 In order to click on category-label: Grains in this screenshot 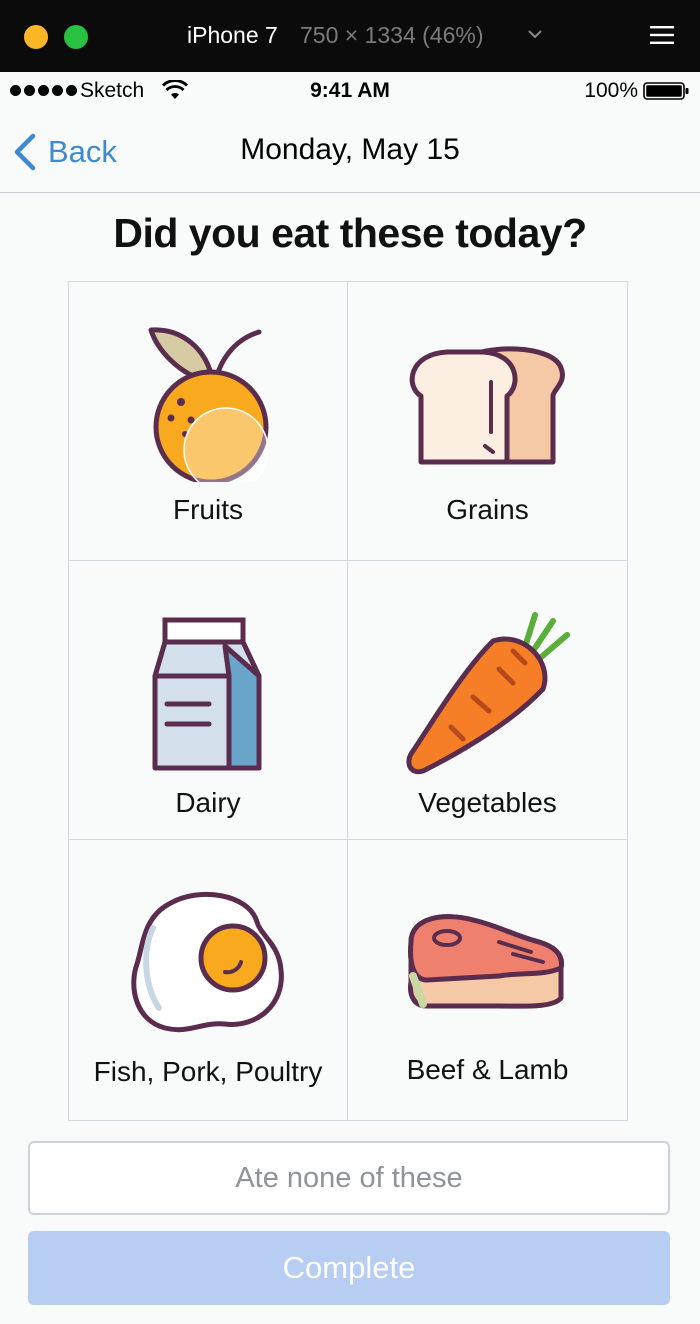, I will do `click(487, 509)`.